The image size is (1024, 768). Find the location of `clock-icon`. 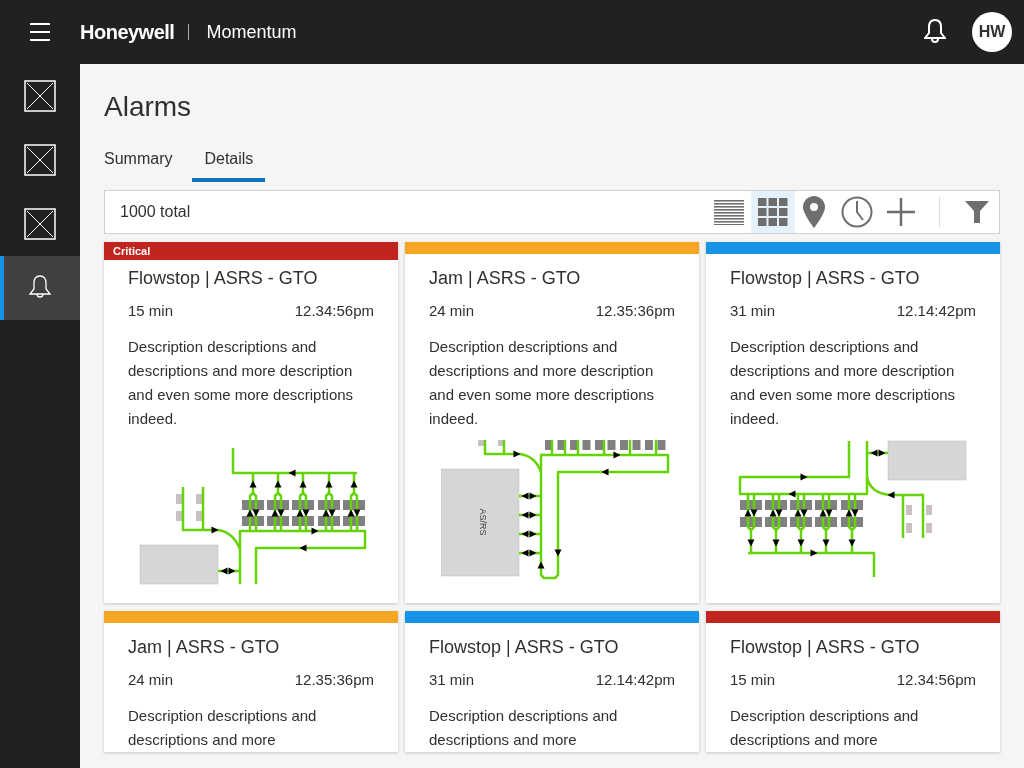

clock-icon is located at coordinates (857, 212).